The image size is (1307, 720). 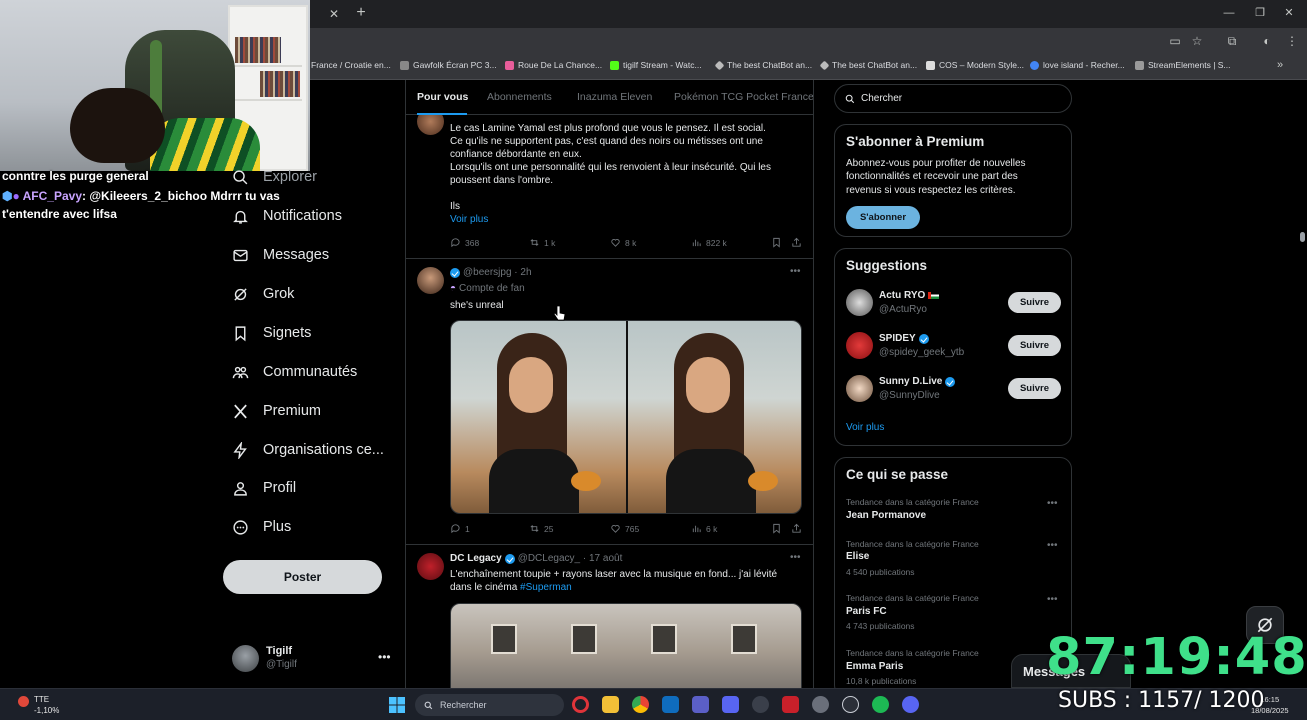 I want to click on obs-icon, so click(x=820, y=704).